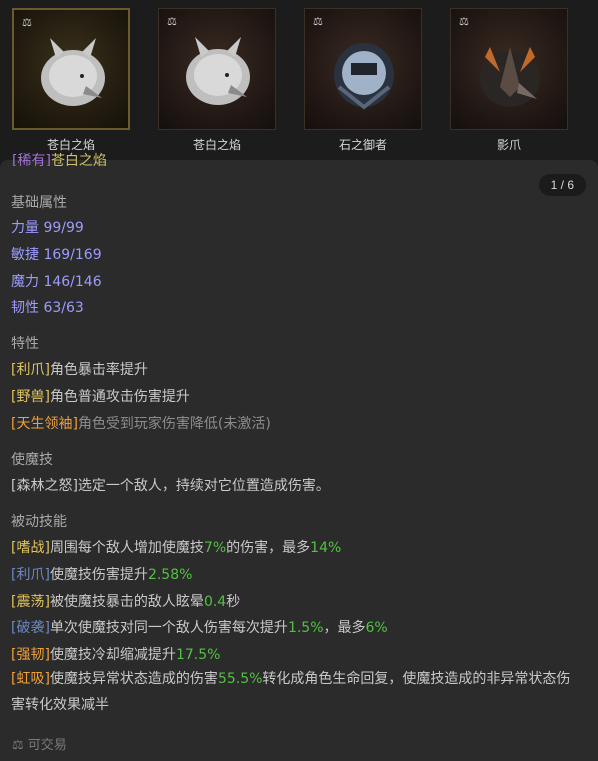  Describe the element at coordinates (47, 228) in the screenshot. I see `stat-strength: 力量 99/99` at that location.